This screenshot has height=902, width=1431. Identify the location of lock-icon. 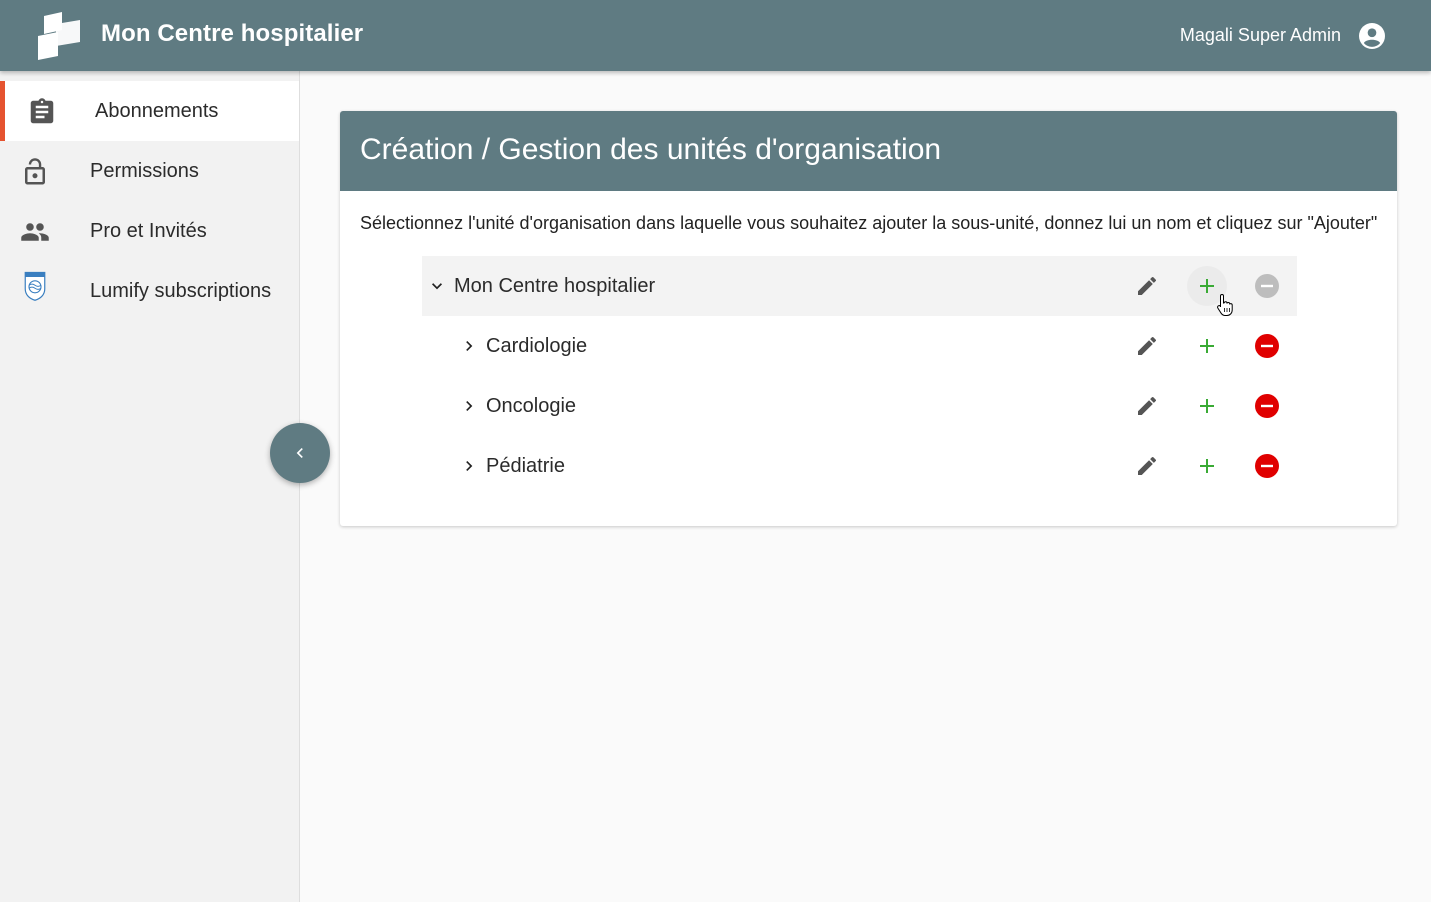
(35, 171).